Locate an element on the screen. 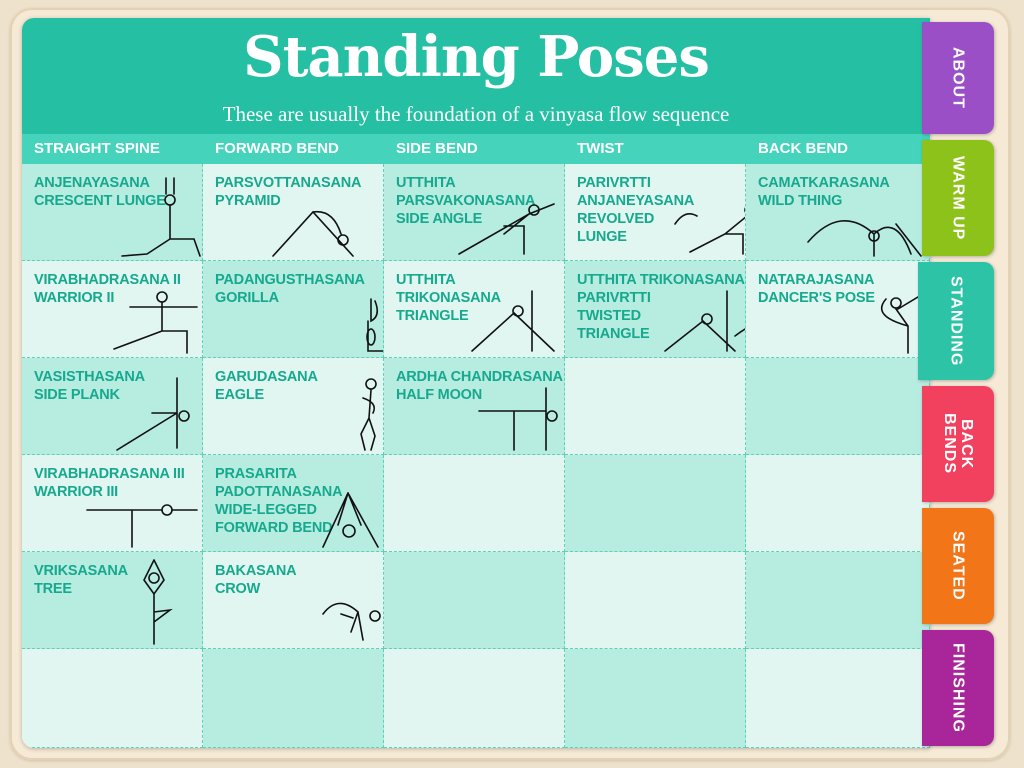  pose-label: VIRABHADRASANA II WARRIOR II is located at coordinates (114, 289).